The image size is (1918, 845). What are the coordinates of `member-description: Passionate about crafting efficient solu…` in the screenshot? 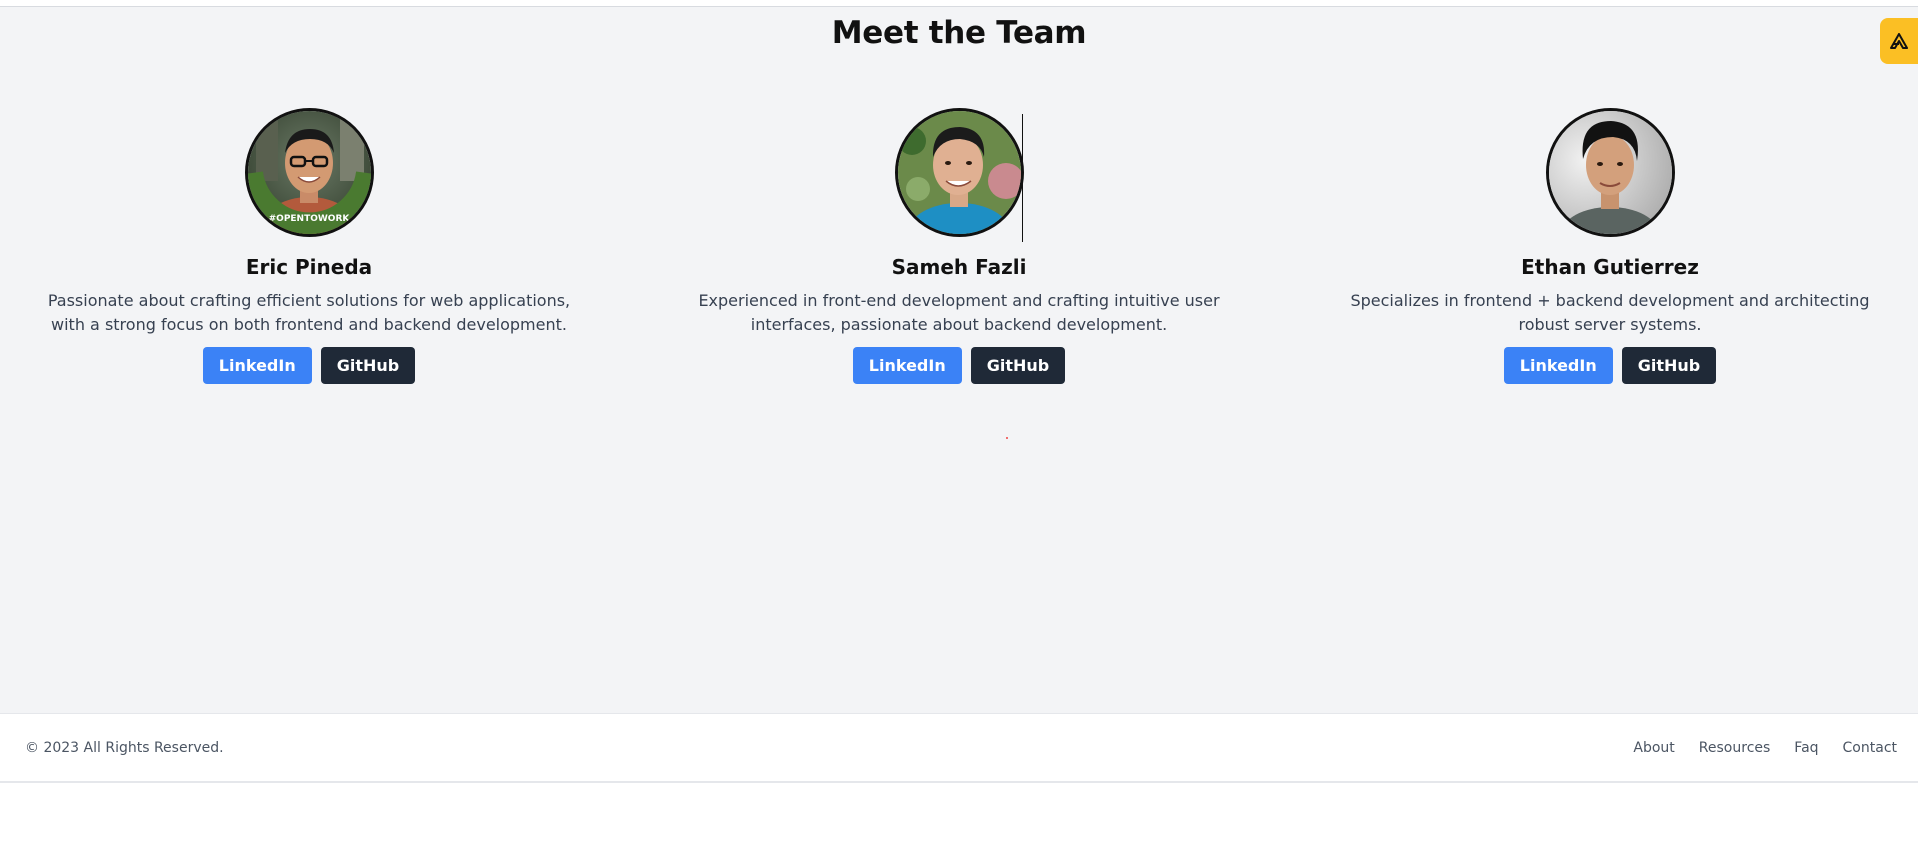 It's located at (309, 312).